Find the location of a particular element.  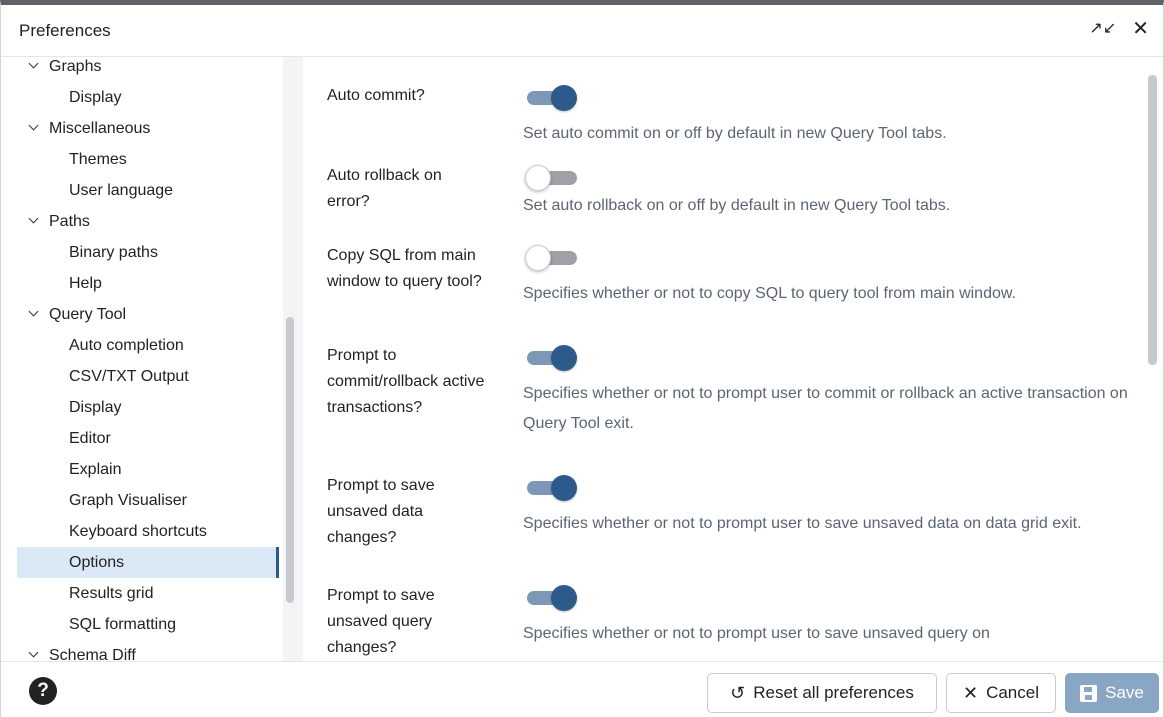

tree-item-label: Query Tool is located at coordinates (88, 314).